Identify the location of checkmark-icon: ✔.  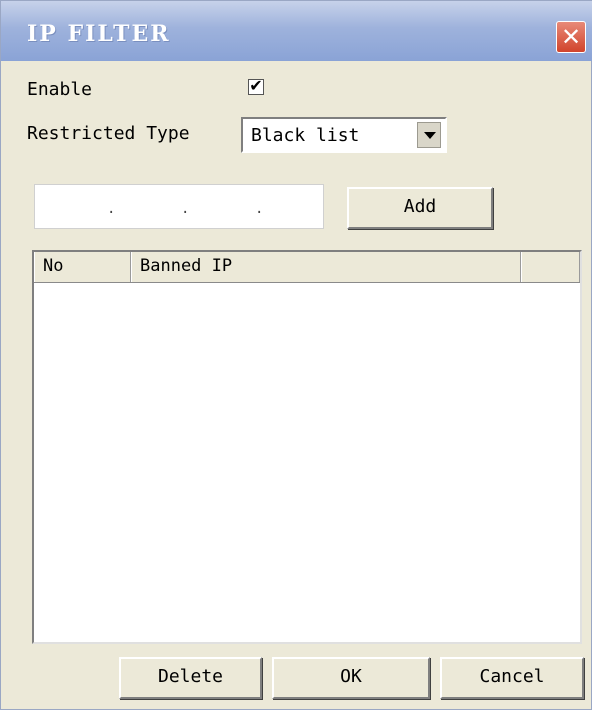
(256, 85).